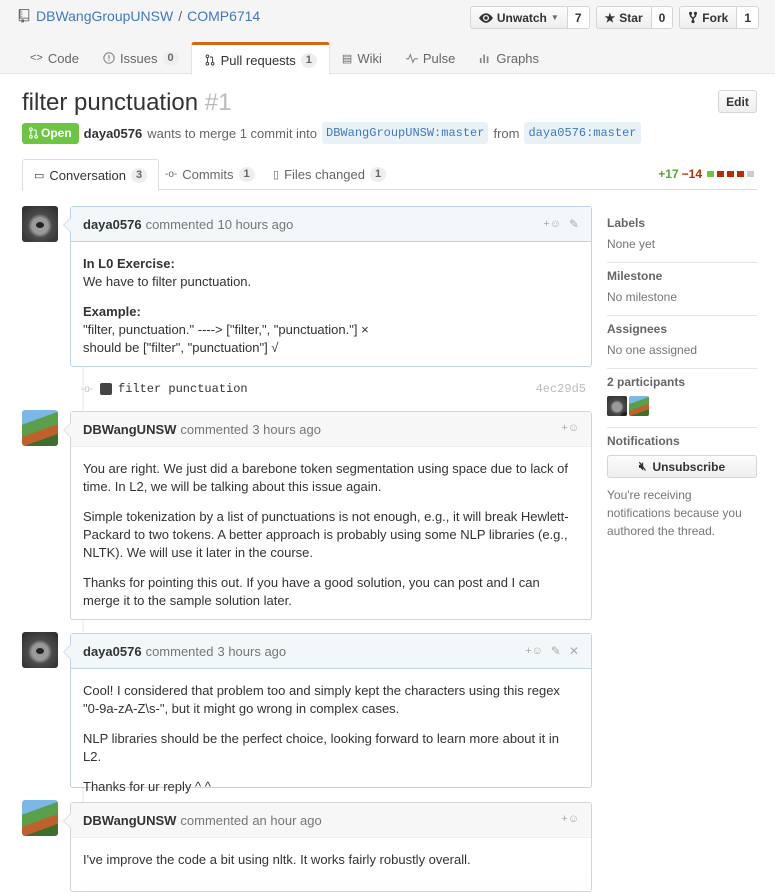 This screenshot has width=775, height=892. Describe the element at coordinates (574, 651) in the screenshot. I see `close-icon: ✕` at that location.